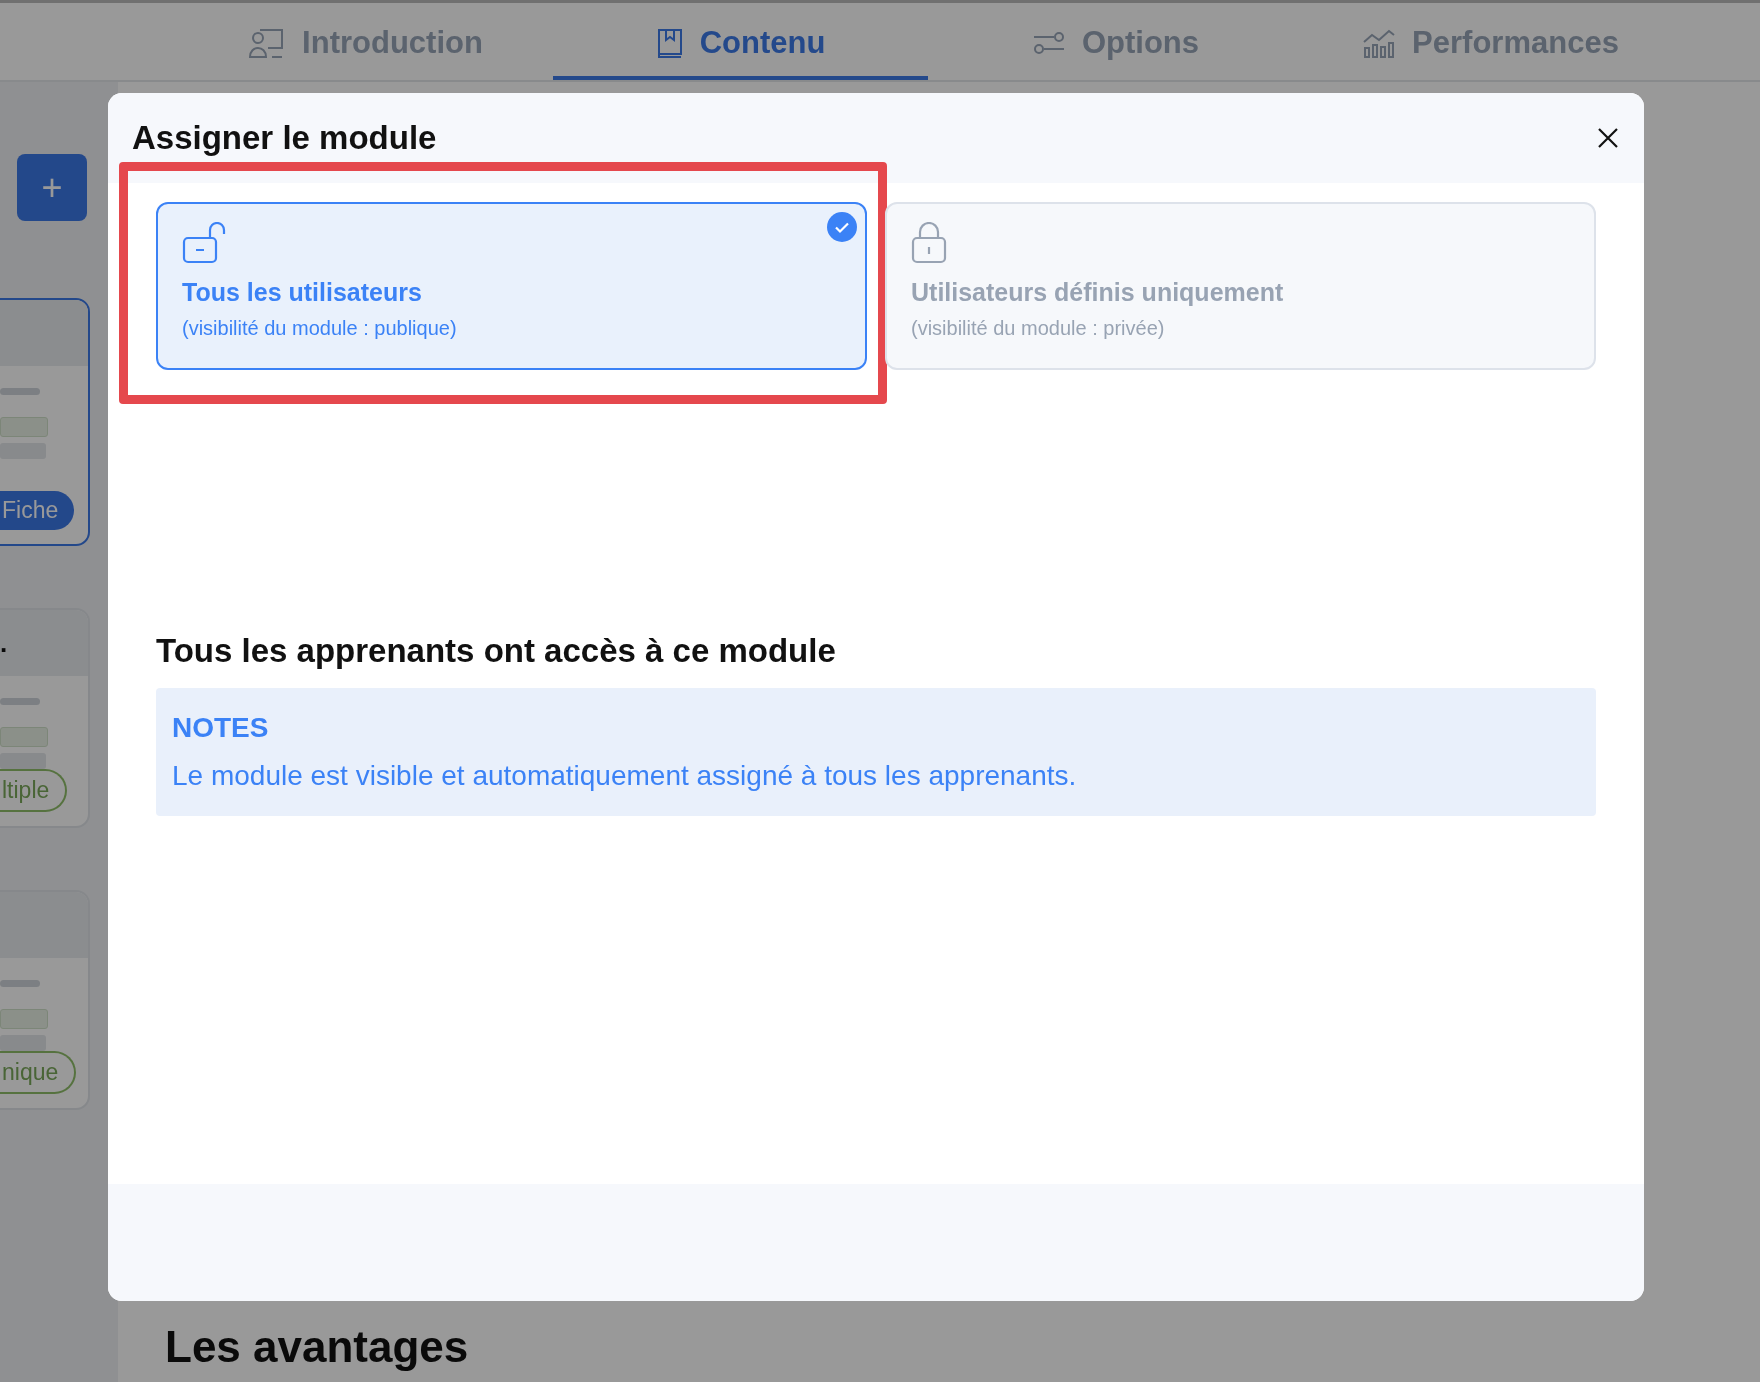 This screenshot has height=1382, width=1760. Describe the element at coordinates (319, 328) in the screenshot. I see `option-subtitle: (visibilité du module : publique)` at that location.